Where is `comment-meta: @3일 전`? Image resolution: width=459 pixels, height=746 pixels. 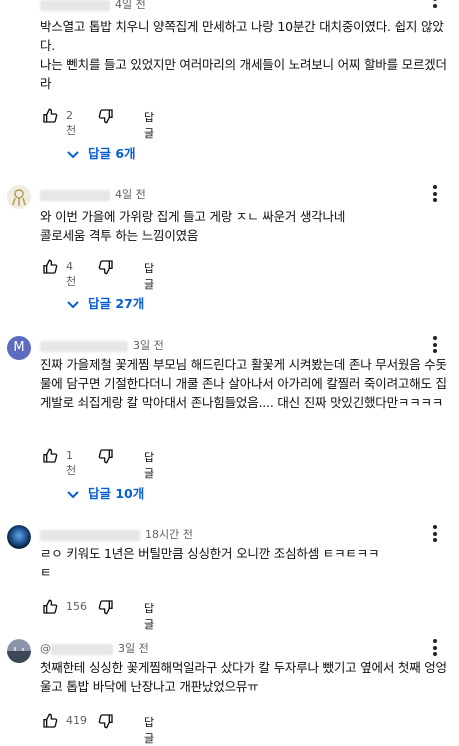 comment-meta: @3일 전 is located at coordinates (94, 648).